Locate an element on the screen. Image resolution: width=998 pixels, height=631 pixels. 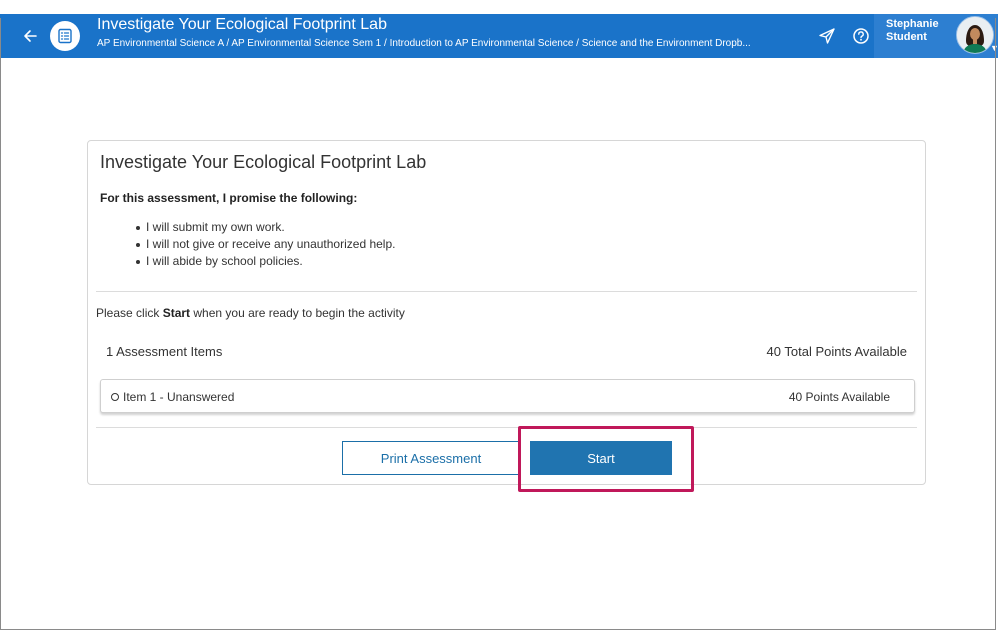
arrow-left-icon is located at coordinates (30, 36).